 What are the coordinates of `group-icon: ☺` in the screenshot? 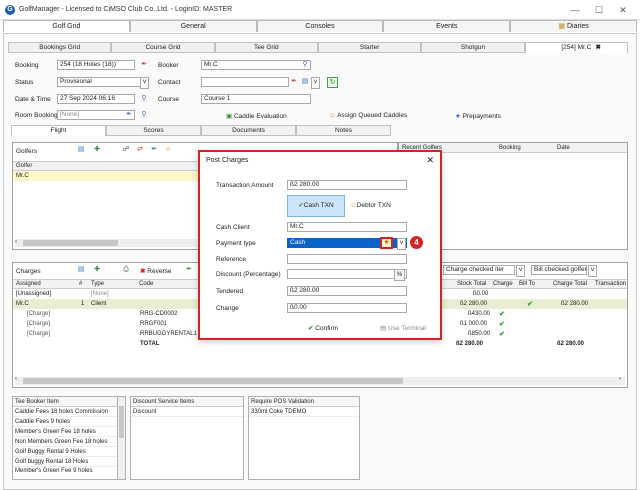 It's located at (168, 150).